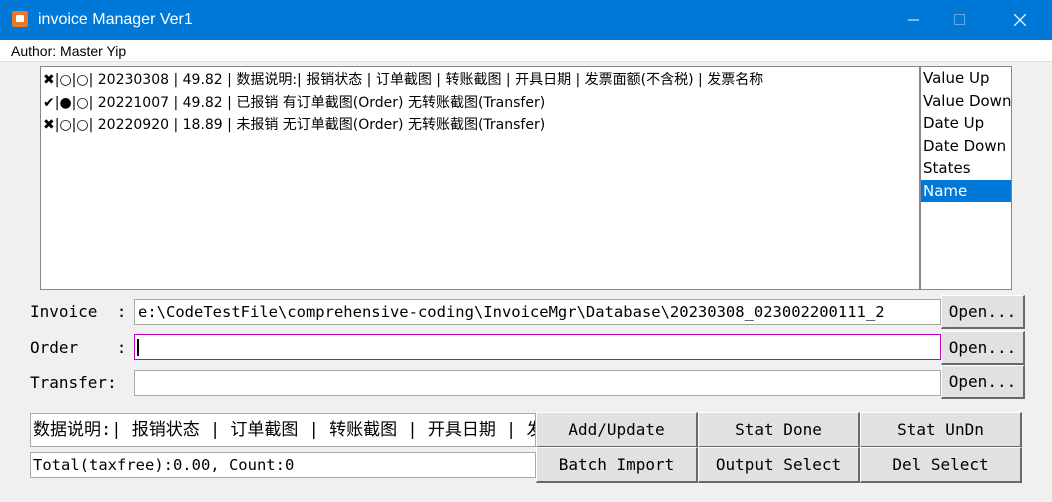 This screenshot has width=1052, height=502. What do you see at coordinates (617, 430) in the screenshot?
I see `add-update-button: Add/Update` at bounding box center [617, 430].